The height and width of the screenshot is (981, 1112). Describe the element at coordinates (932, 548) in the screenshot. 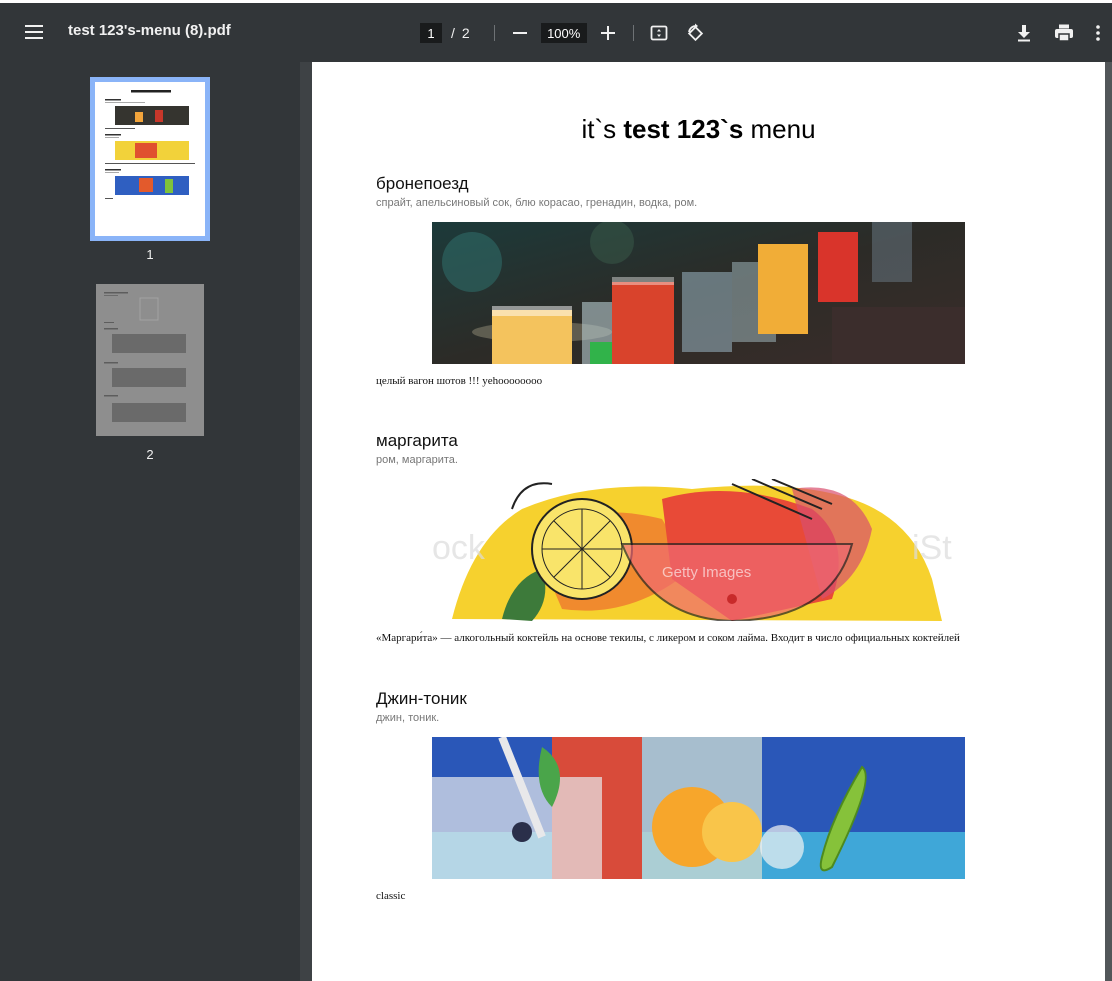

I see `svg-text: iSt` at that location.